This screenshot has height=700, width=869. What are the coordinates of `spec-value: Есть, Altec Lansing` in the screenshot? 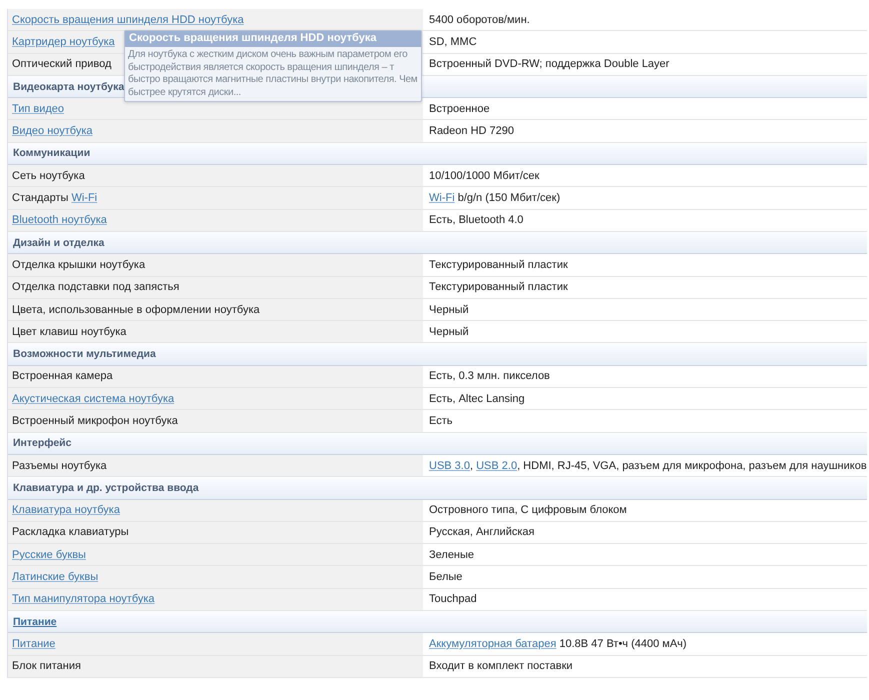 It's located at (477, 398).